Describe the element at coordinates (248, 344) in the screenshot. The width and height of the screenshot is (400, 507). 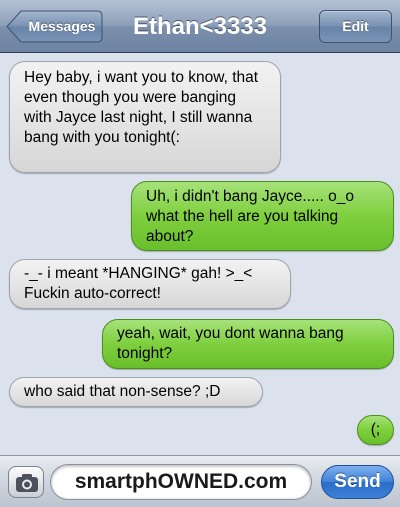
I see `message-bubble-outgoing: yeah, wait, you dont wanna bang tonight?` at that location.